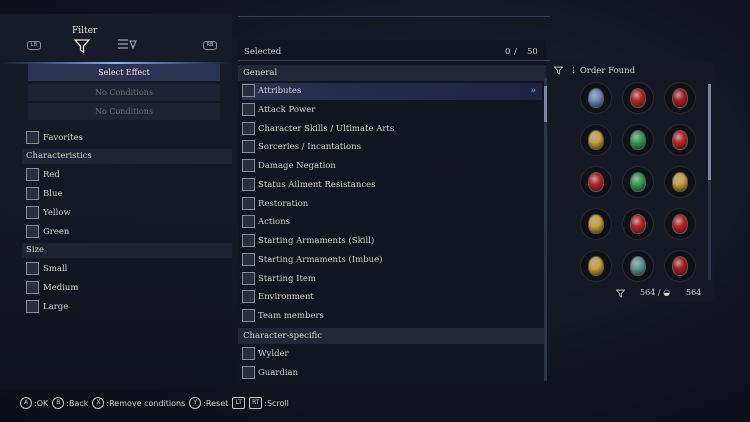 The image size is (750, 422). Describe the element at coordinates (283, 203) in the screenshot. I see `effect-label: Restoration` at that location.